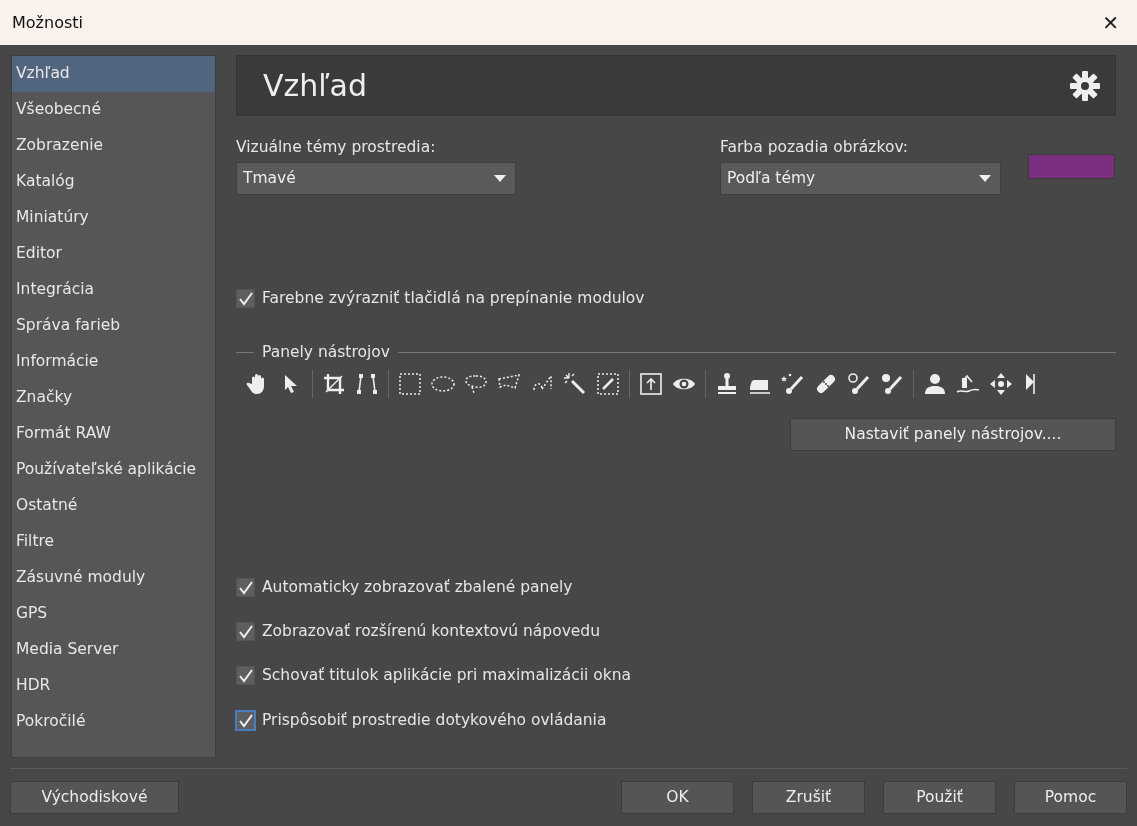 This screenshot has height=826, width=1137. I want to click on straighten-icon, so click(367, 383).